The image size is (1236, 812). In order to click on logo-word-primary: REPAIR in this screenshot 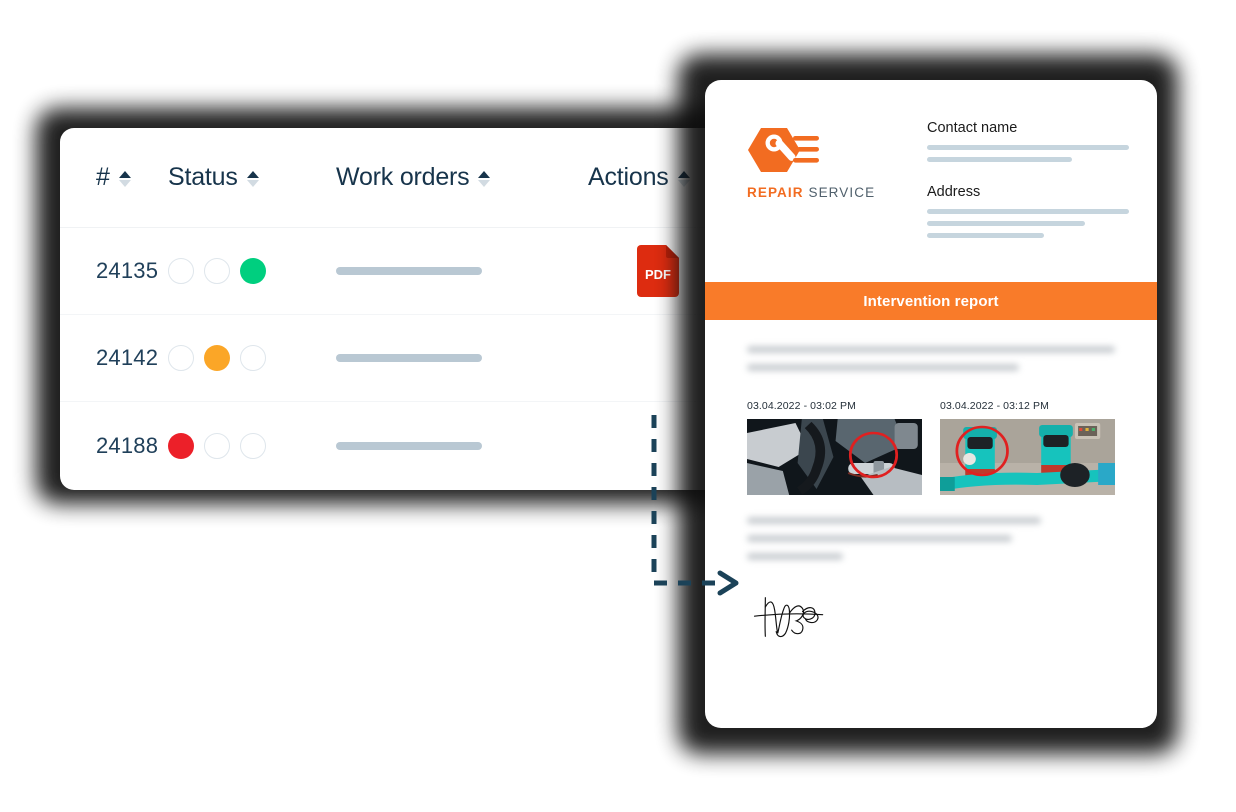, I will do `click(775, 192)`.